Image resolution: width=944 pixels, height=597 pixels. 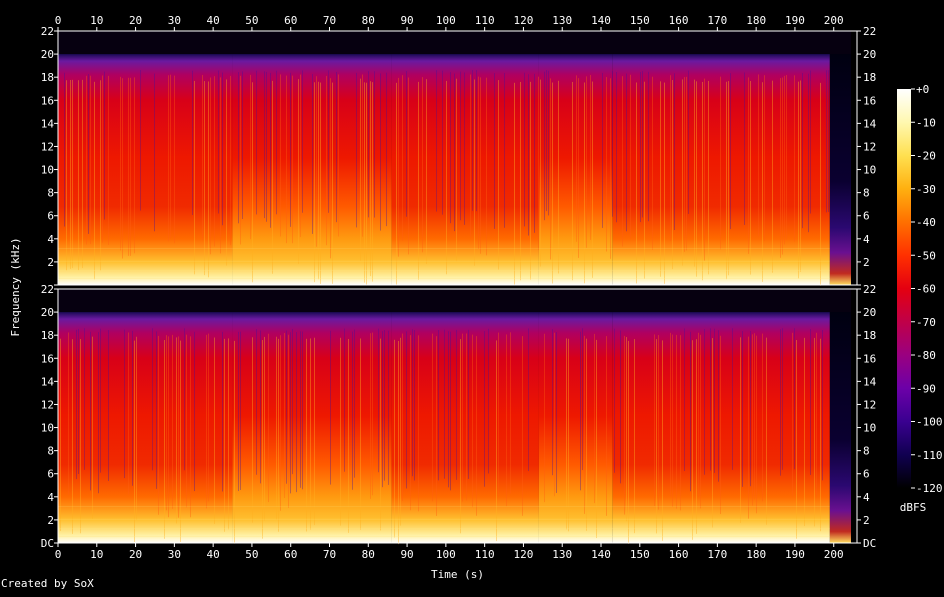 I want to click on colorbar-tick-label: +0, so click(x=922, y=89).